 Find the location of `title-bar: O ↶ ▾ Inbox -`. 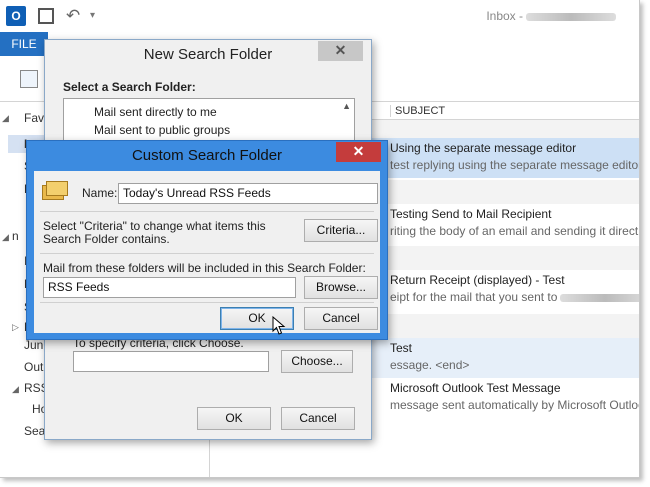

title-bar: O ↶ ▾ Inbox - is located at coordinates (319, 16).